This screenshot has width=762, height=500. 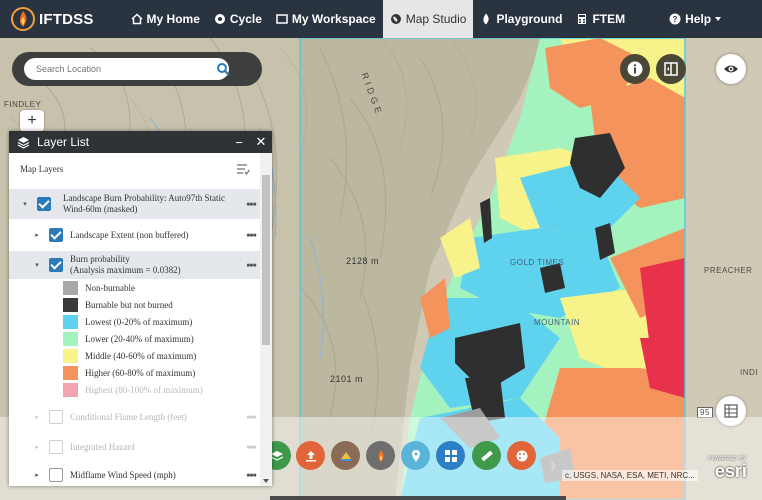 I want to click on legend-label: Highest (80-100% of maximum), so click(x=144, y=390).